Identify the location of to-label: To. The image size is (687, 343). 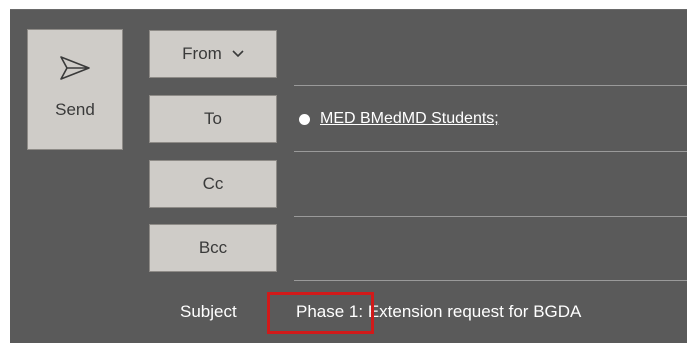
(213, 118).